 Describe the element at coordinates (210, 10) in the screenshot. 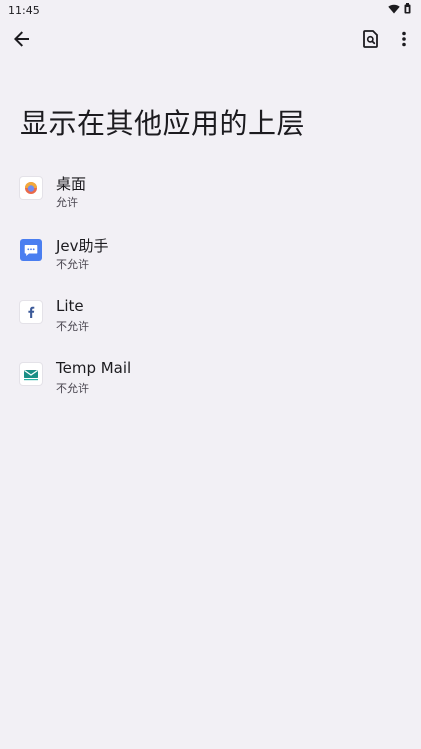

I see `status-bar: 11:45` at that location.